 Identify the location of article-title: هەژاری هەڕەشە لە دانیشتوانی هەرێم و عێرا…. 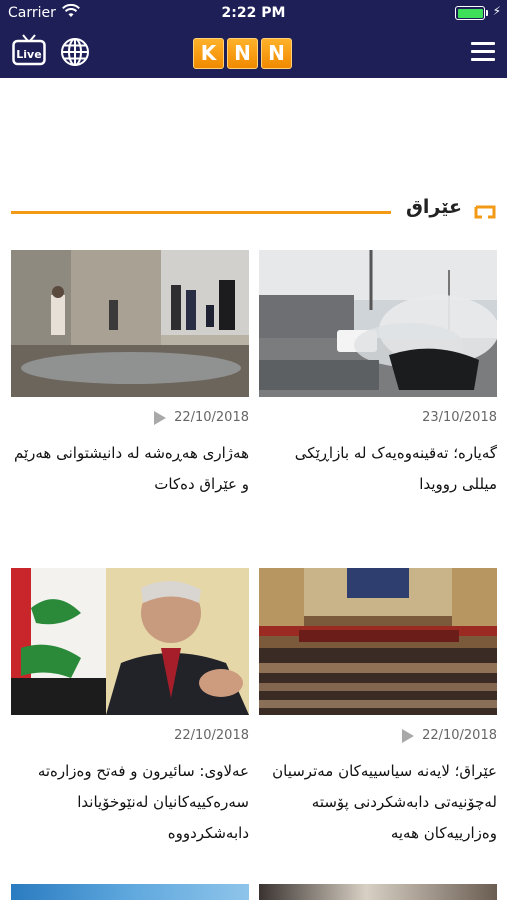
(130, 469).